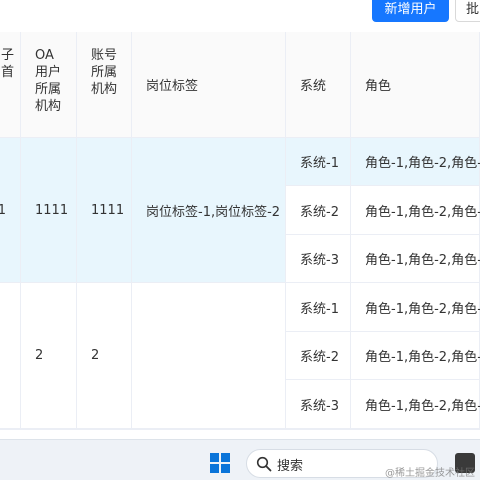 The width and height of the screenshot is (480, 480). What do you see at coordinates (318, 85) in the screenshot?
I see `column-header-system: 系统` at bounding box center [318, 85].